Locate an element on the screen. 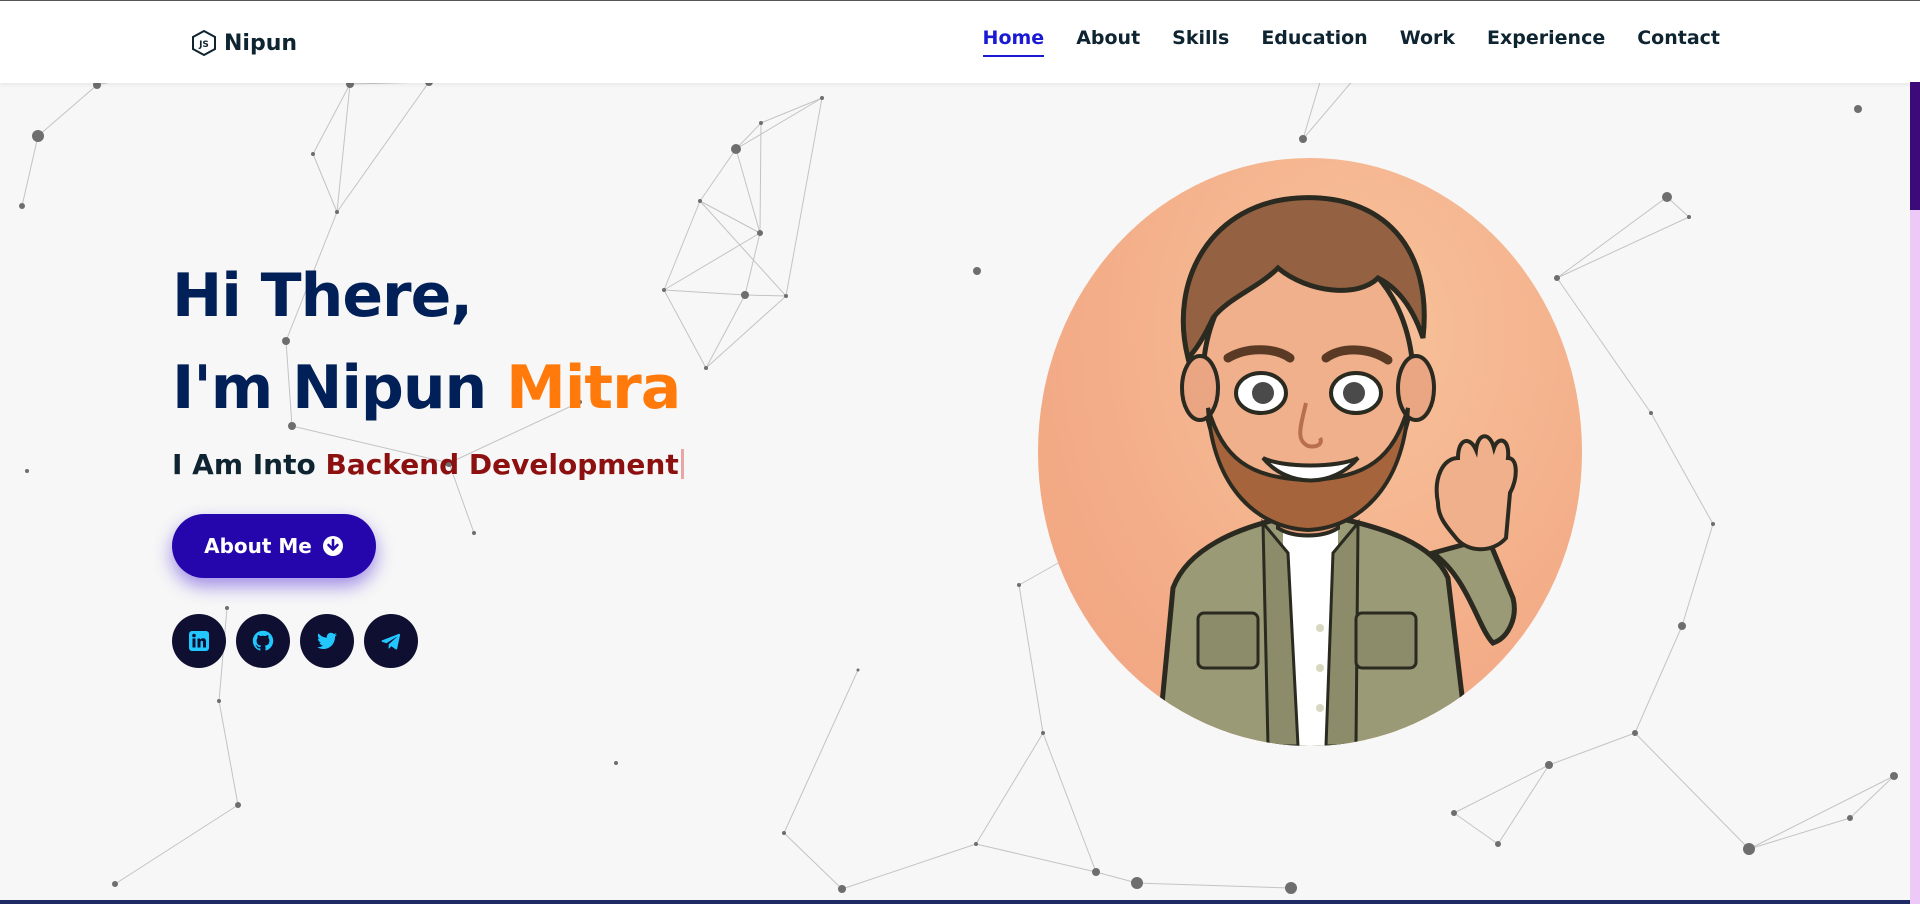  telegram-icon is located at coordinates (391, 641).